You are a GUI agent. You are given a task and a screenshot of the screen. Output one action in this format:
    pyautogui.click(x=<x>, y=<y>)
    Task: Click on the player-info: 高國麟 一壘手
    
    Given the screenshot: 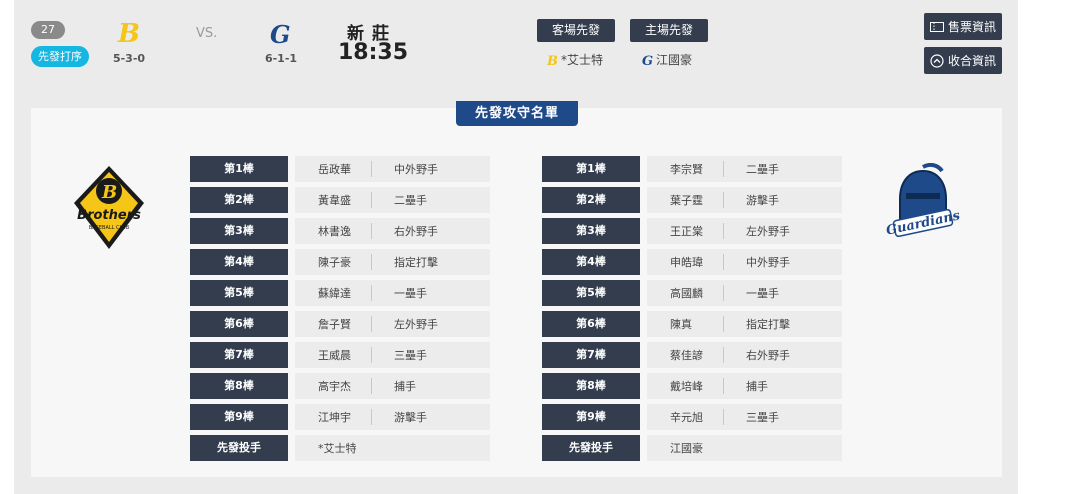 What is the action you would take?
    pyautogui.click(x=744, y=293)
    